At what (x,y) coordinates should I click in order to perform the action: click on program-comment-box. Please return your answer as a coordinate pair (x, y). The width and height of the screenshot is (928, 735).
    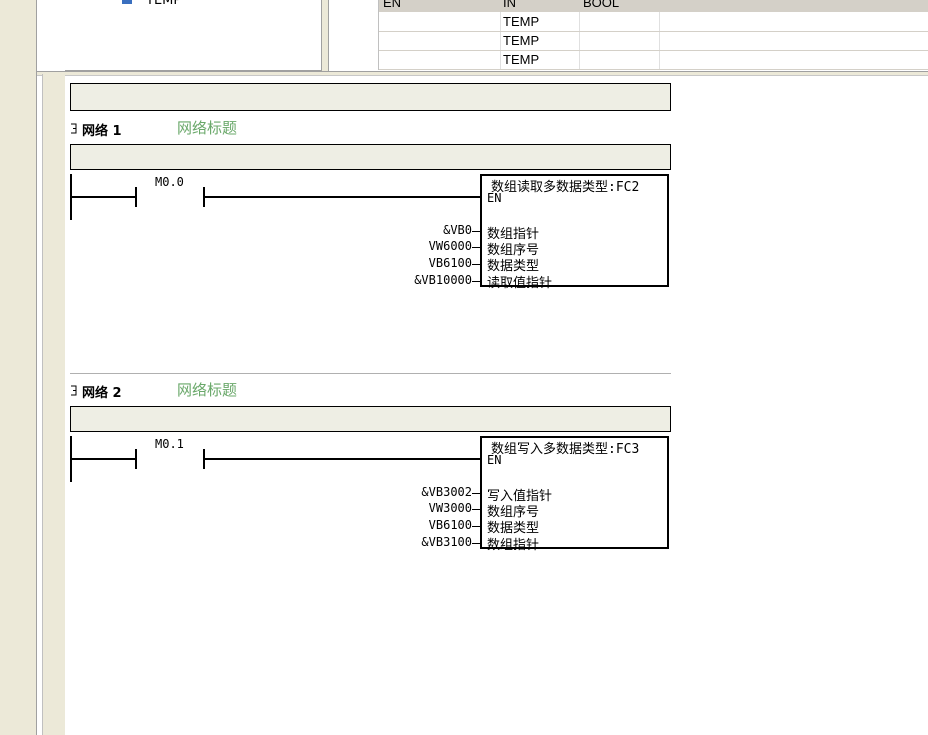
    Looking at the image, I should click on (370, 97).